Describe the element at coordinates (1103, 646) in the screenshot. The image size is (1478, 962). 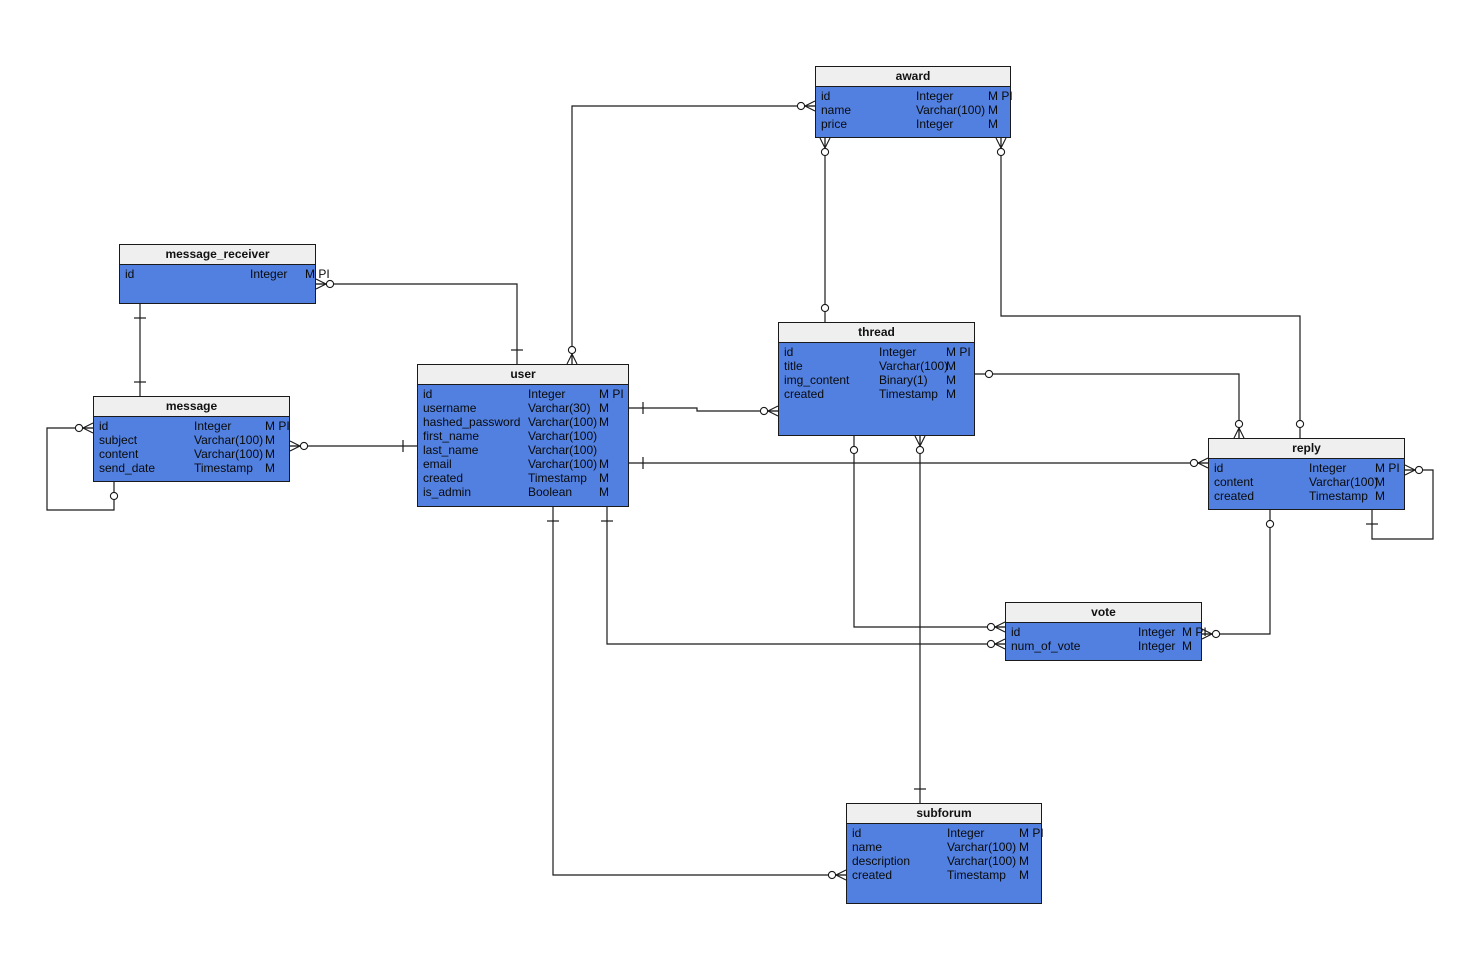
I see `attribute-row: num_of_vote Integer M` at that location.